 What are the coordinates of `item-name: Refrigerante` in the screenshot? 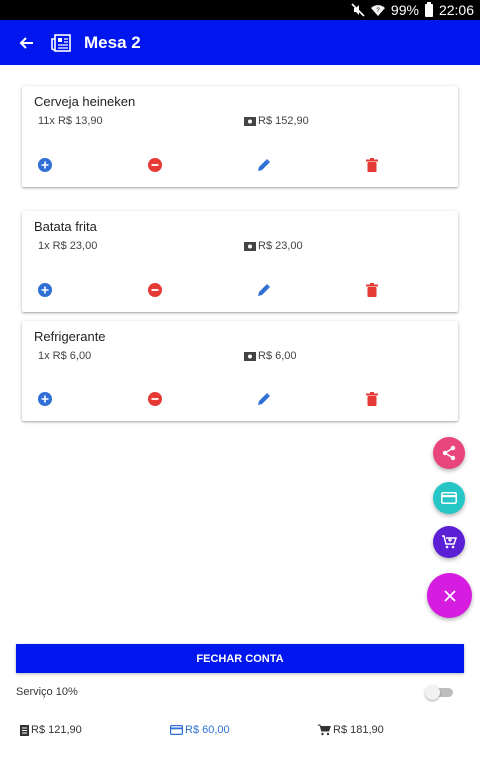 It's located at (70, 336).